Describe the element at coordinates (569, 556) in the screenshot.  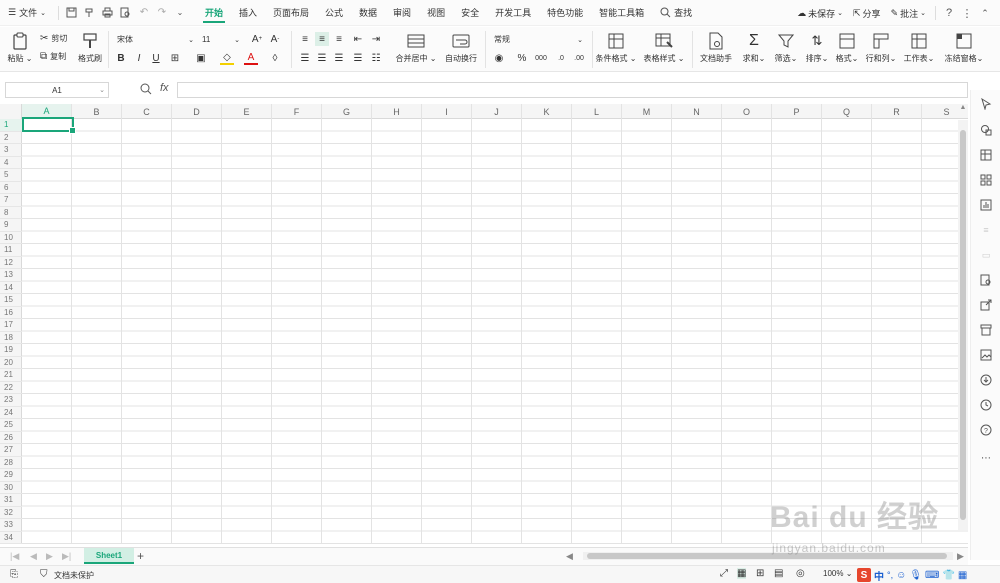
I see `scroll-left-icon: ◀` at that location.